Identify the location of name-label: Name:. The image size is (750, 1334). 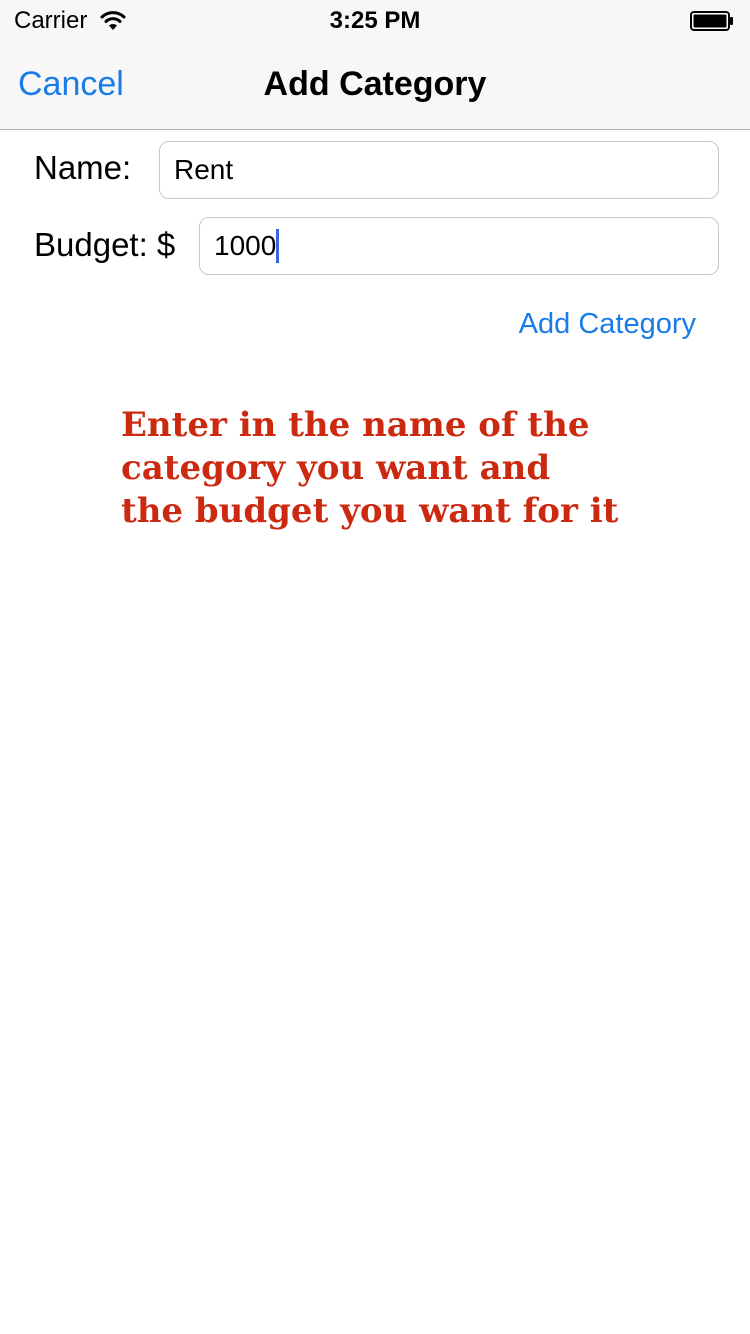
(83, 167).